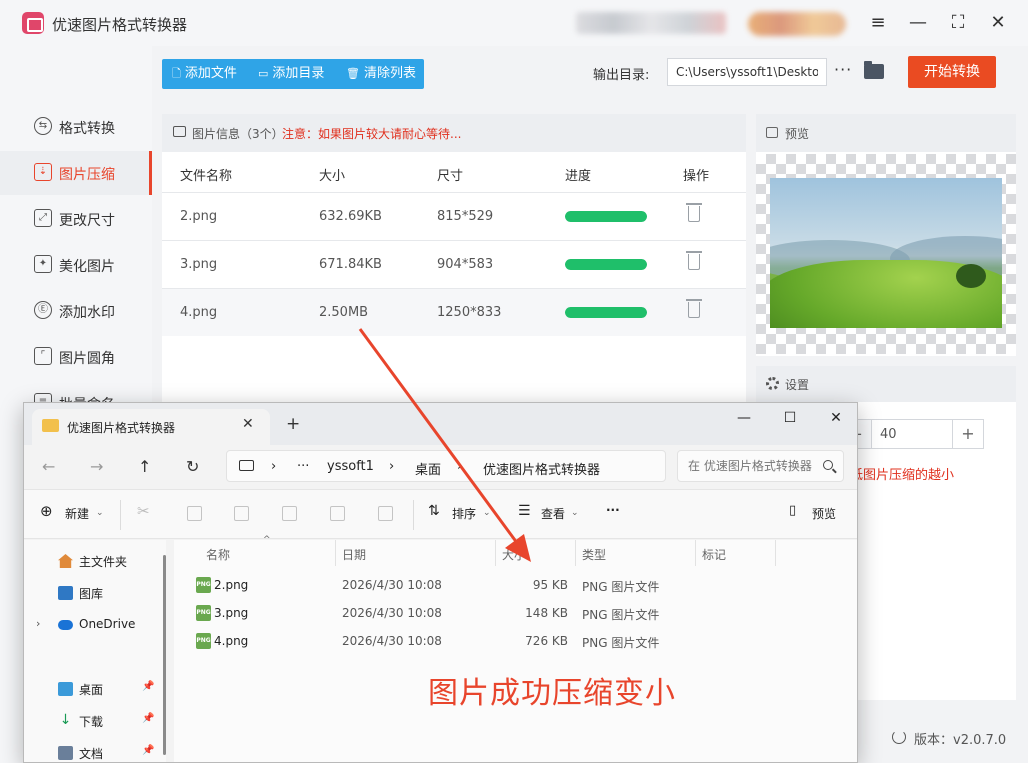  Describe the element at coordinates (541, 468) in the screenshot. I see `breadcrumb-item-app-folder: 优速图片格式转换器` at that location.